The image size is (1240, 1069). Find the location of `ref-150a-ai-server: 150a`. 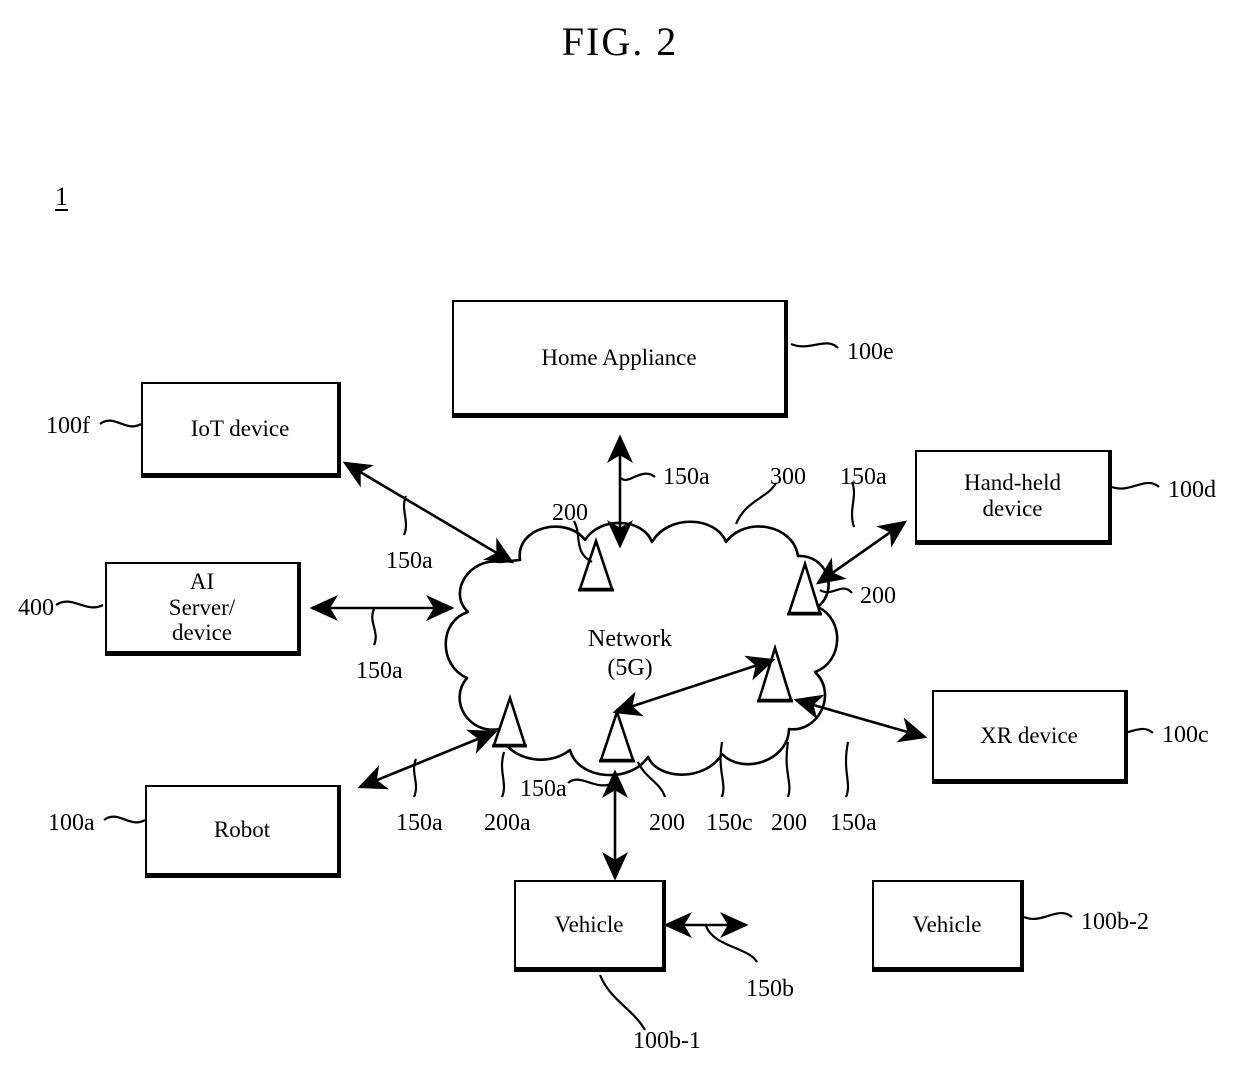

ref-150a-ai-server: 150a is located at coordinates (379, 671).